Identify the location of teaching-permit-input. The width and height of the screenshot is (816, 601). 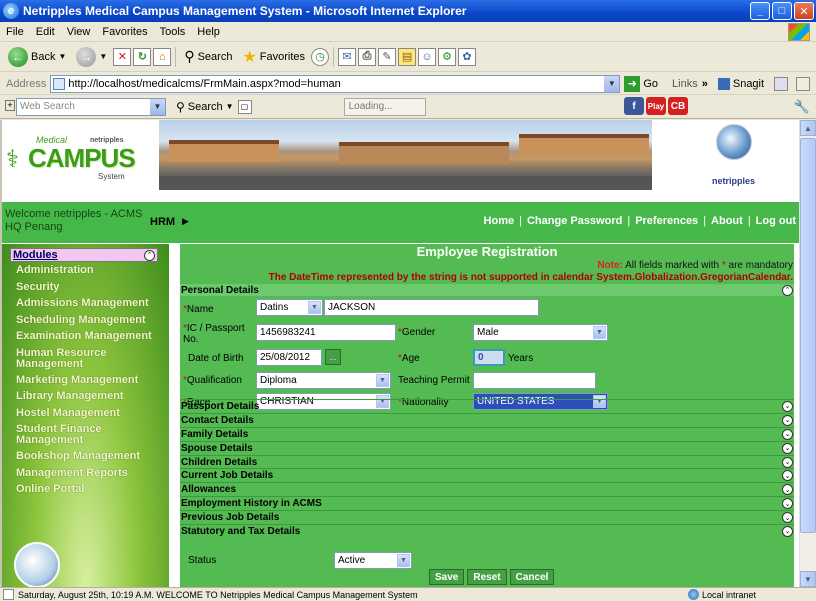
(534, 380).